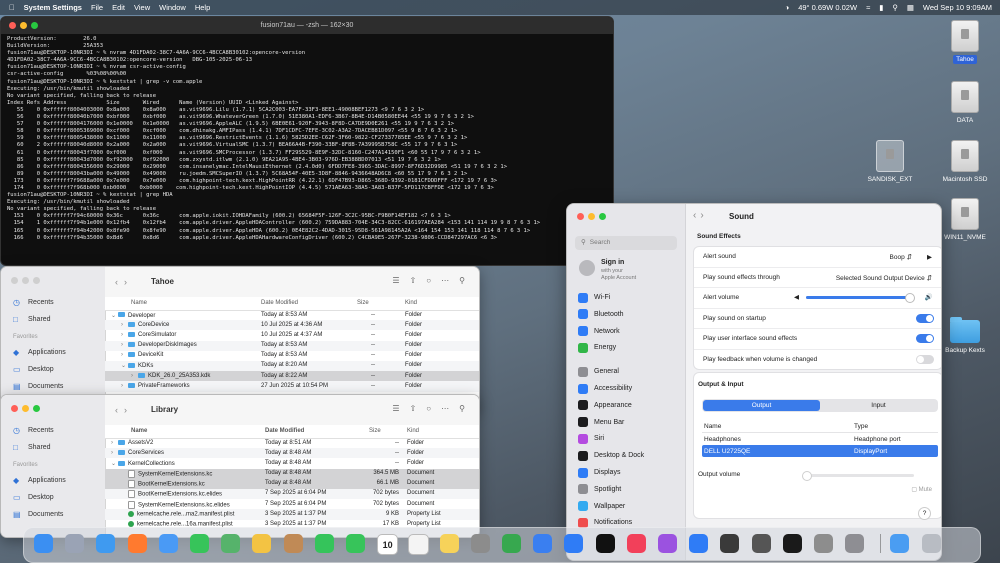  What do you see at coordinates (324, 543) in the screenshot?
I see `dock-facetime-icon` at bounding box center [324, 543].